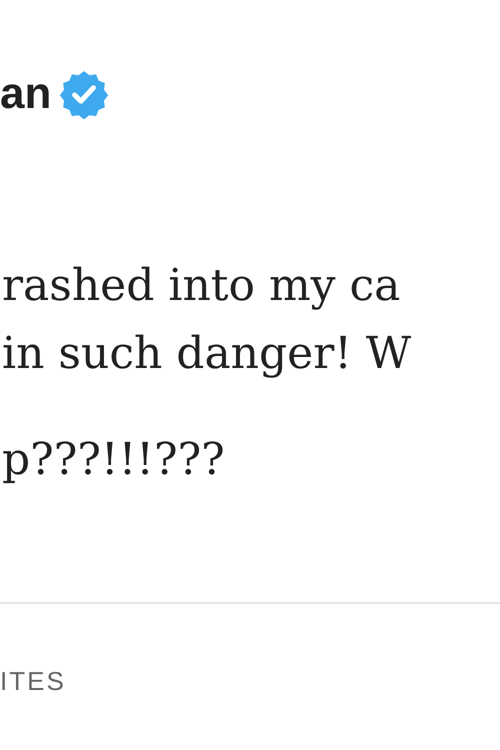 The image size is (500, 750). Describe the element at coordinates (207, 354) in the screenshot. I see `tweet-text: in such danger! W` at that location.